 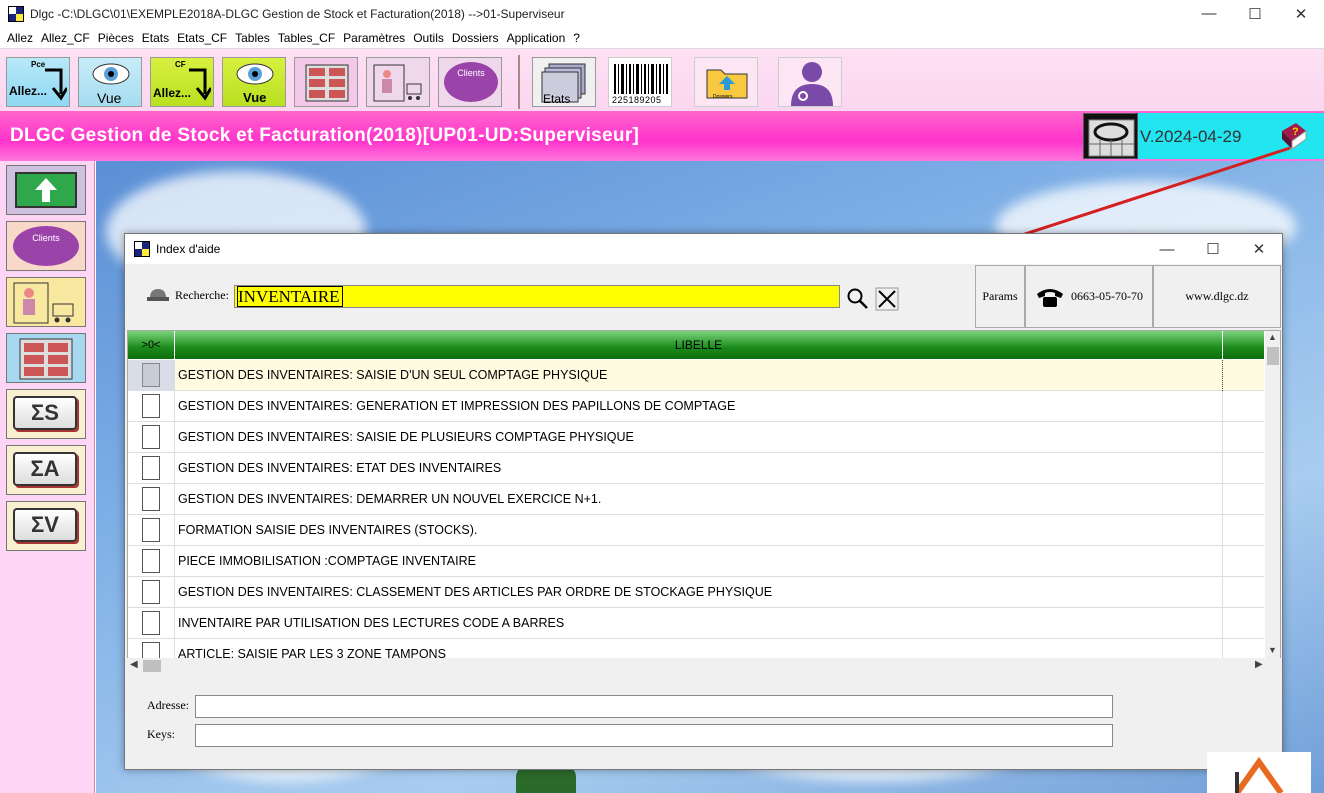 I want to click on table-row: ARTICLE: SAISIE PAR LES 3 ZONE TAMPONS, so click(x=696, y=649).